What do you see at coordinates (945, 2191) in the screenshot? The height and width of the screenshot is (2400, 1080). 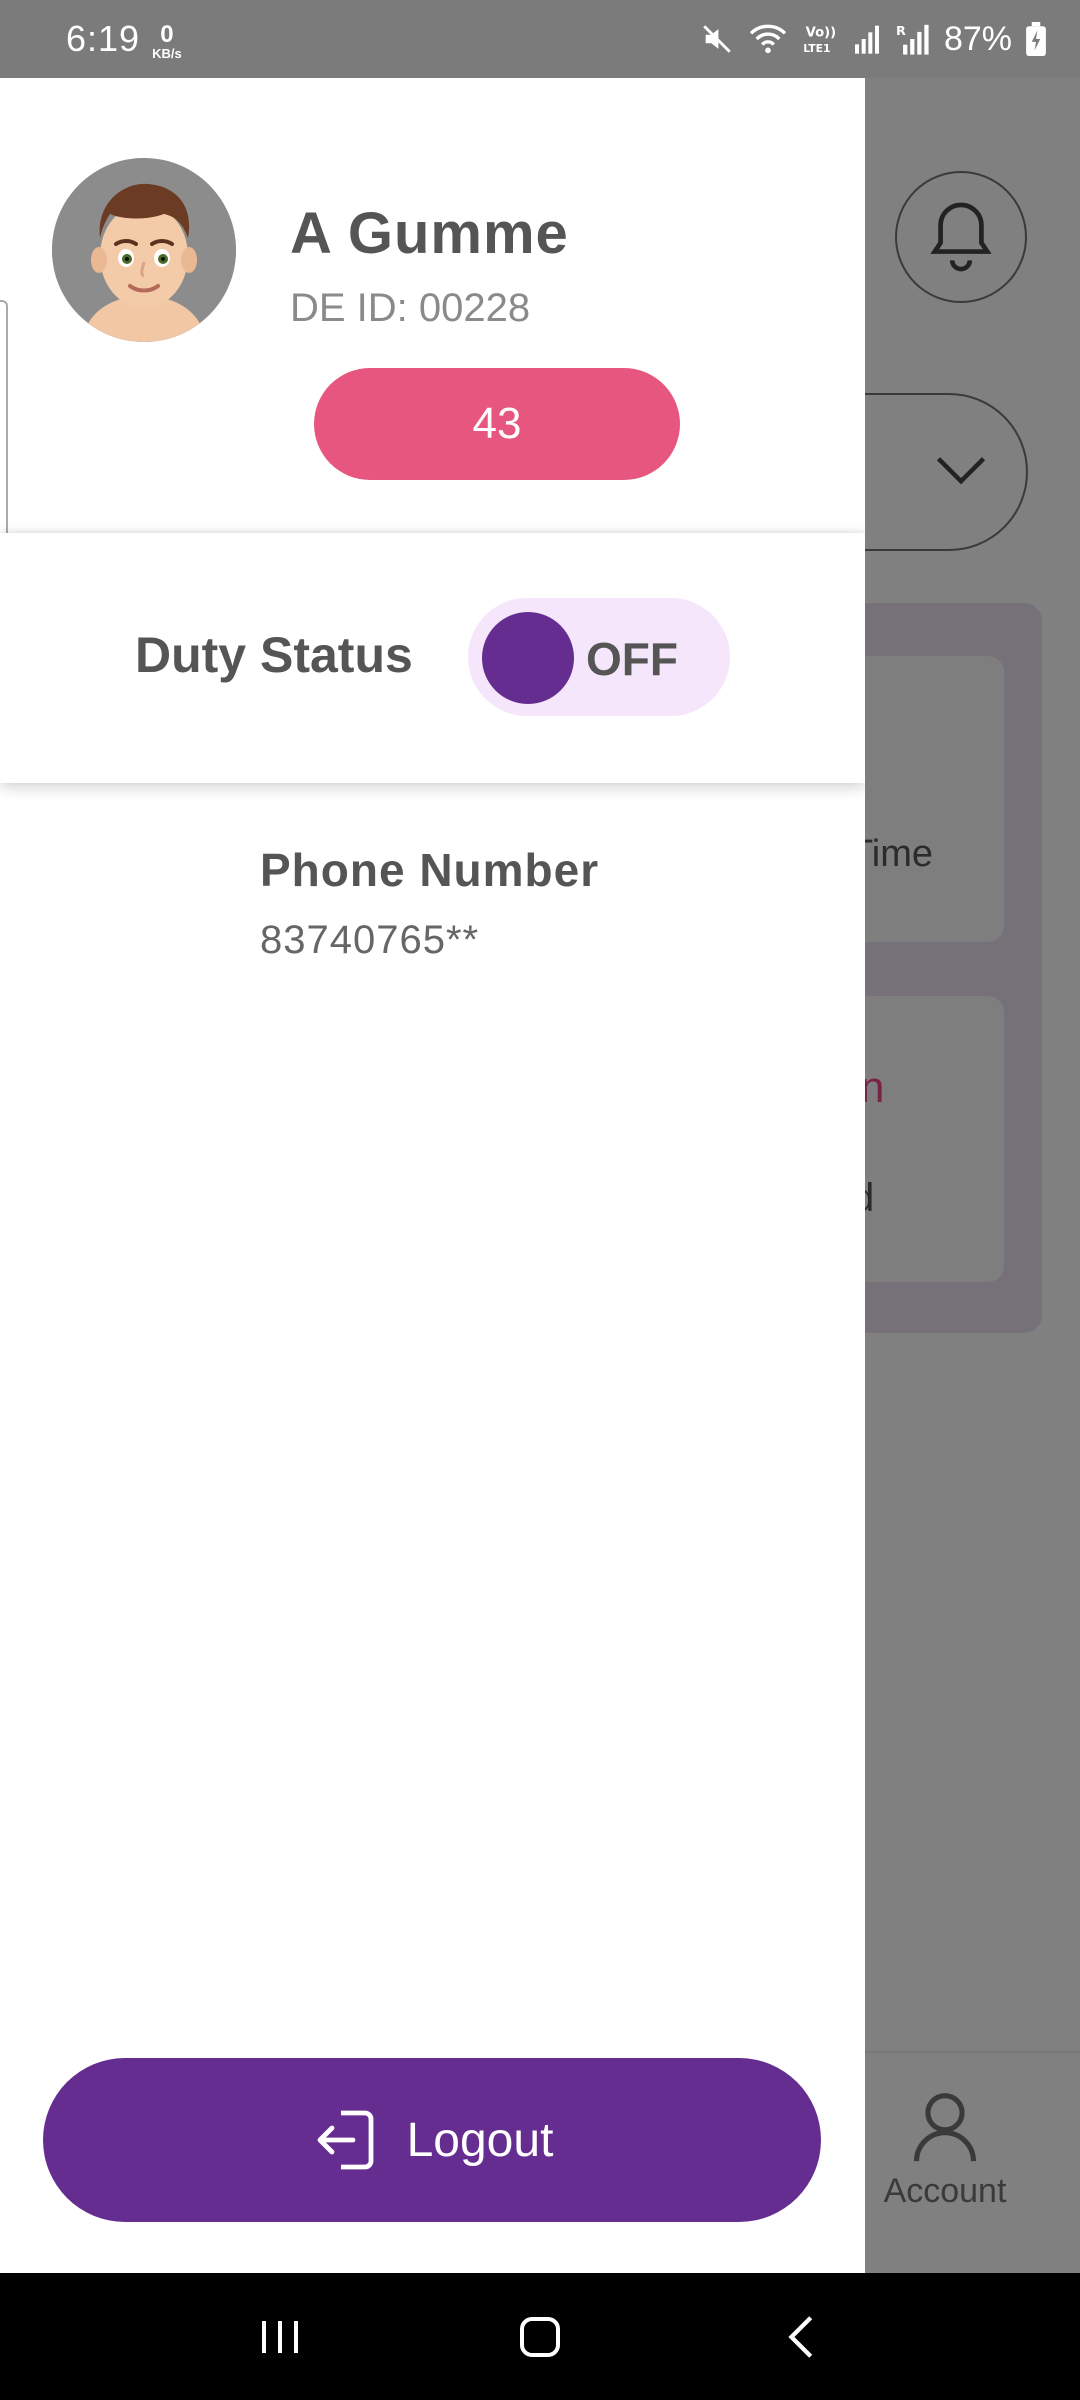 I see `account-tab-label: Account` at bounding box center [945, 2191].